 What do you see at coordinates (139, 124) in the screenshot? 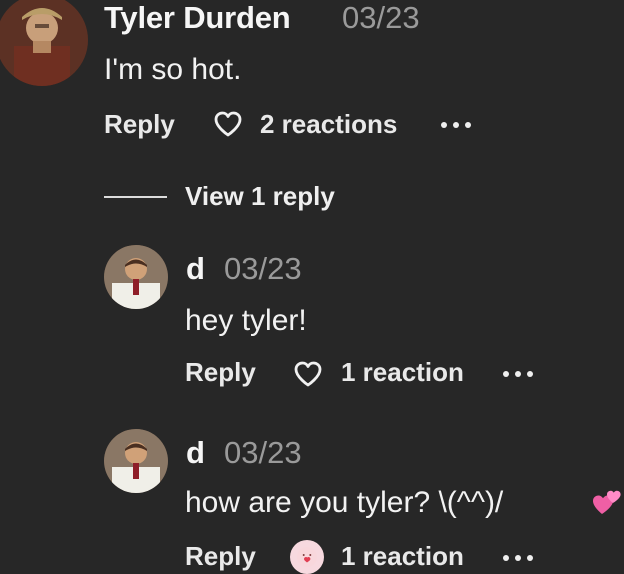
I see `comment-reply-button: Reply` at bounding box center [139, 124].